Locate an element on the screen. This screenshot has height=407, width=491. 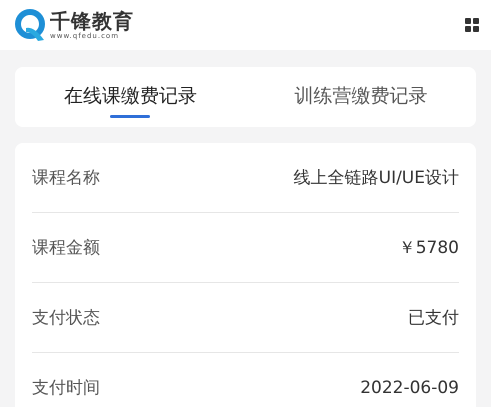
field-value: 2022-06-09 is located at coordinates (409, 388).